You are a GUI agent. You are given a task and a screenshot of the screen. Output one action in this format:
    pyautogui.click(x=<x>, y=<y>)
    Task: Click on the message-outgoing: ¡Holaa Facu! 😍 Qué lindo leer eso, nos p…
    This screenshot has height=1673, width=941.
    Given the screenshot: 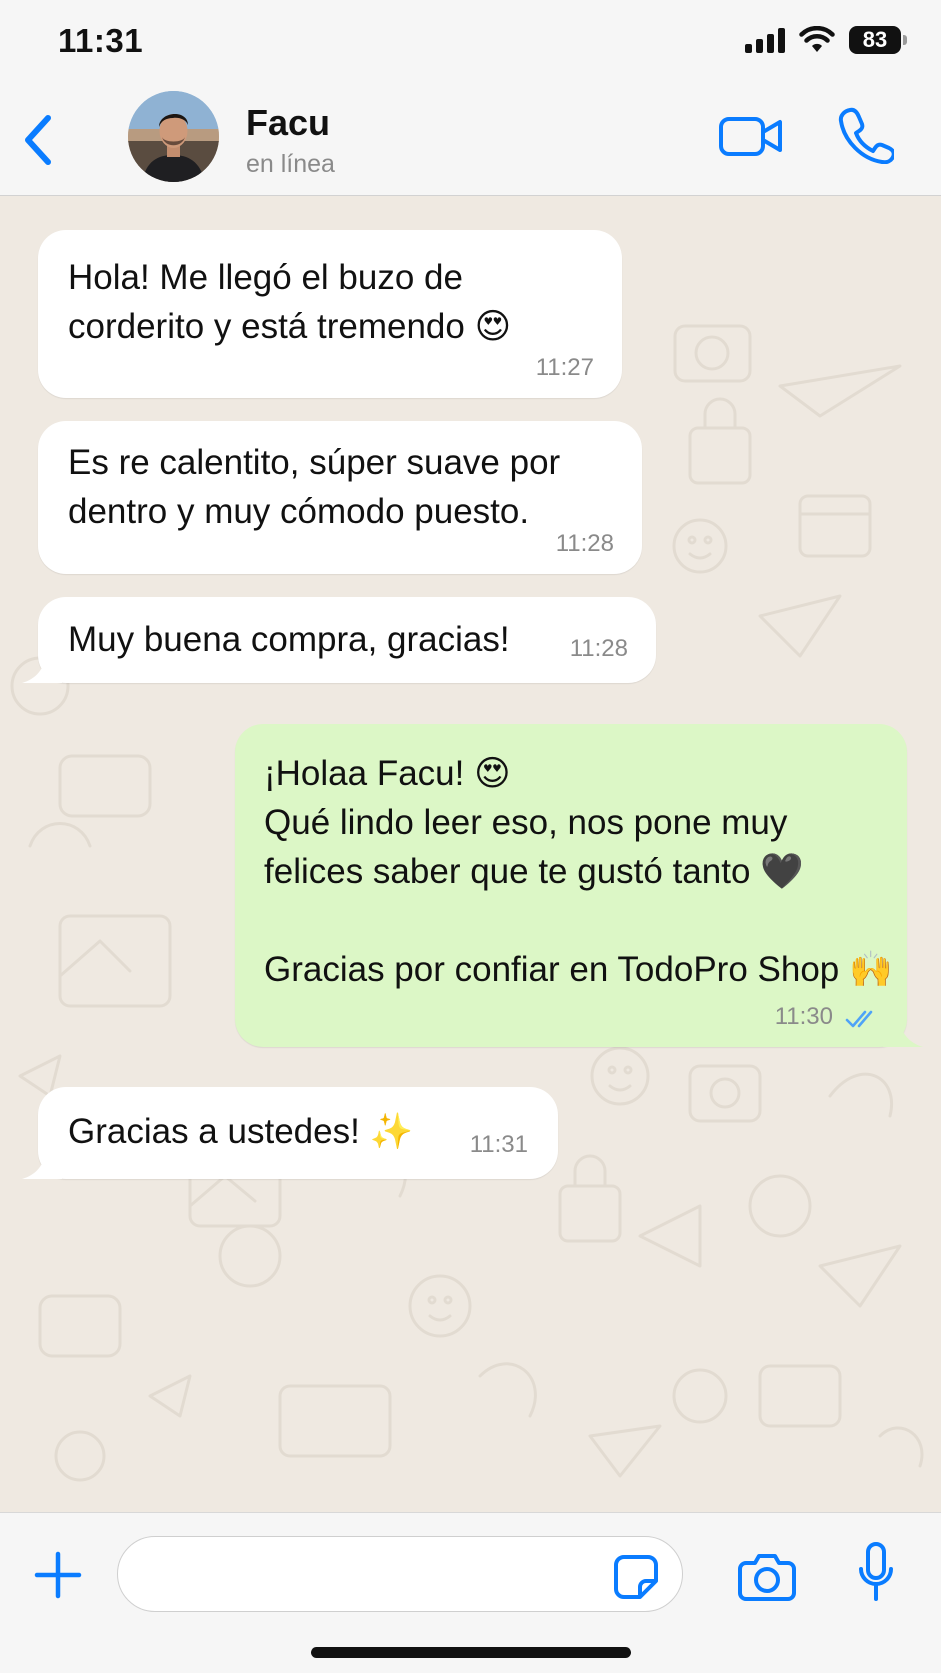 What is the action you would take?
    pyautogui.click(x=579, y=885)
    